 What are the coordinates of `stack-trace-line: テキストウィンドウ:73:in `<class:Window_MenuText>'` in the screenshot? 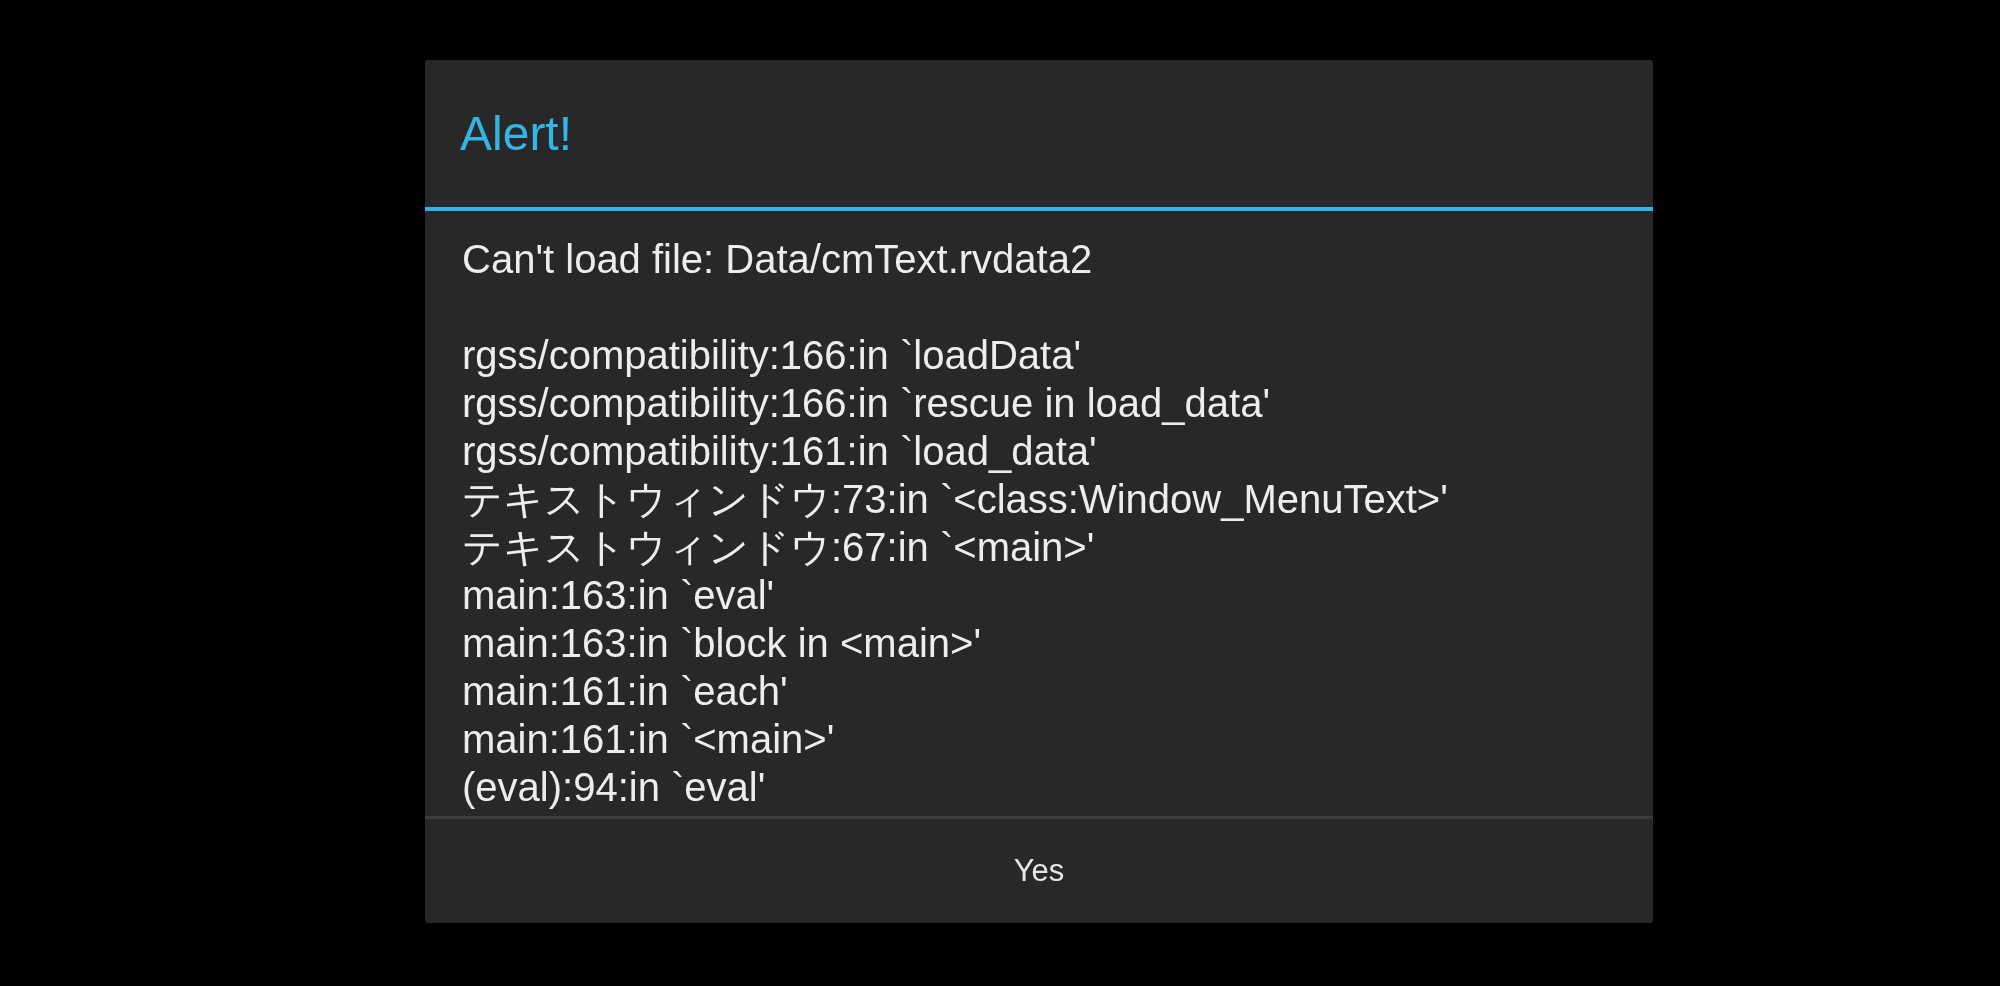 It's located at (955, 499).